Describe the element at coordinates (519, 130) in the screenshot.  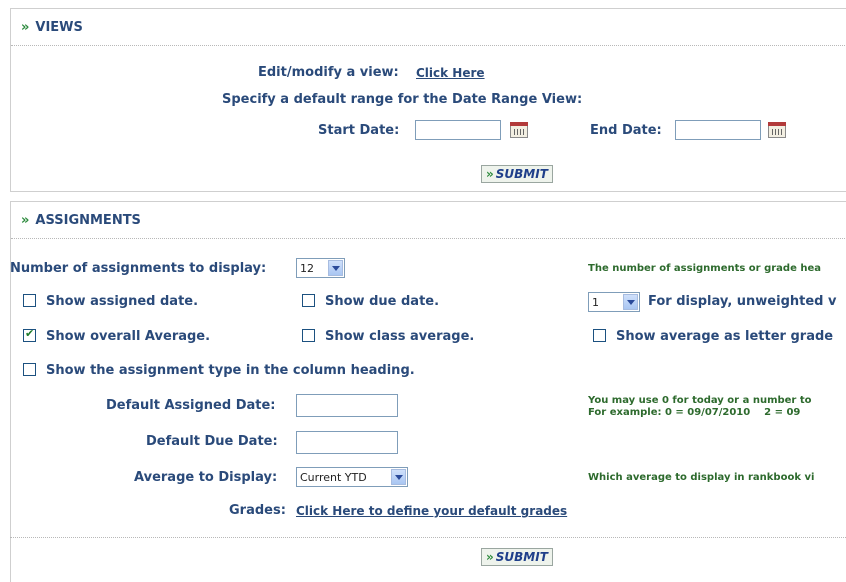
I see `start-calendar-icon` at that location.